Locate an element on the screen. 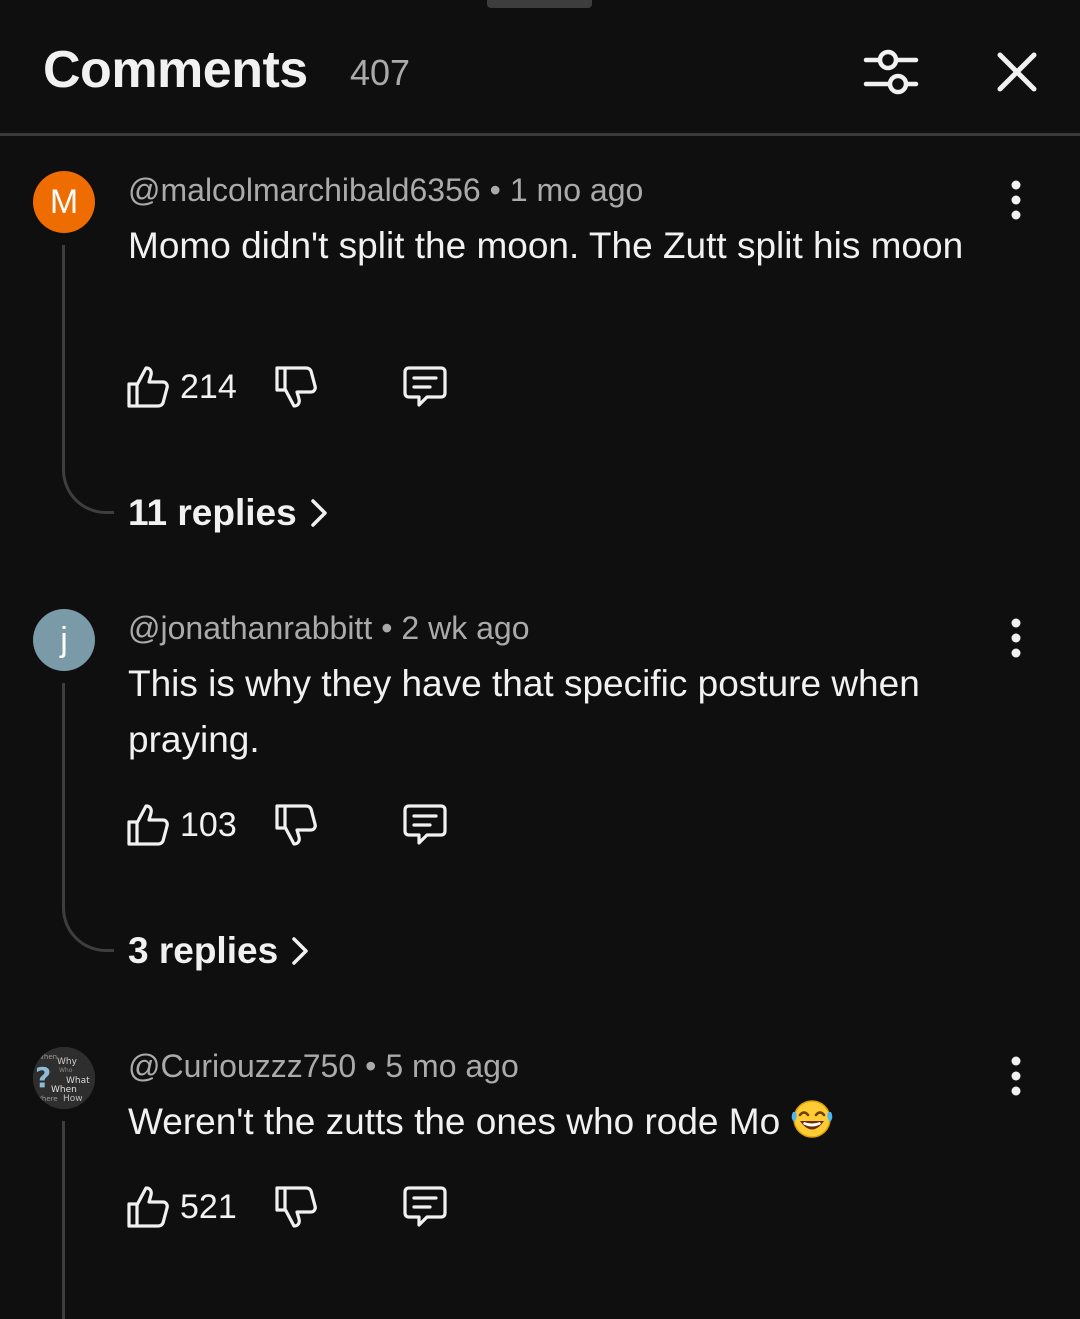 This screenshot has width=1080, height=1319. comment-text: Weren't the zutts the ones who rode Mo is located at coordinates (563, 1125).